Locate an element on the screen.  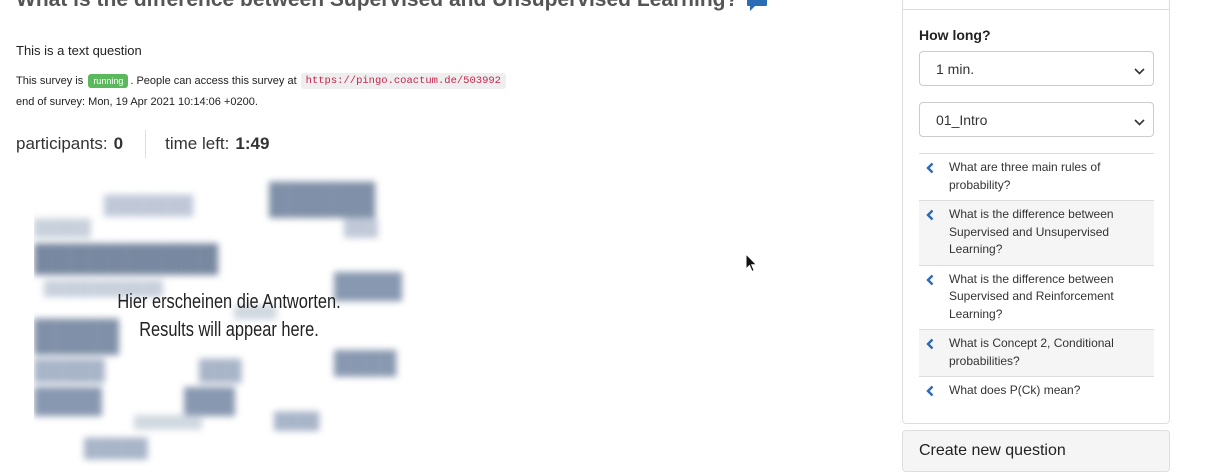
status-prefix: This survey is is located at coordinates (50, 81).